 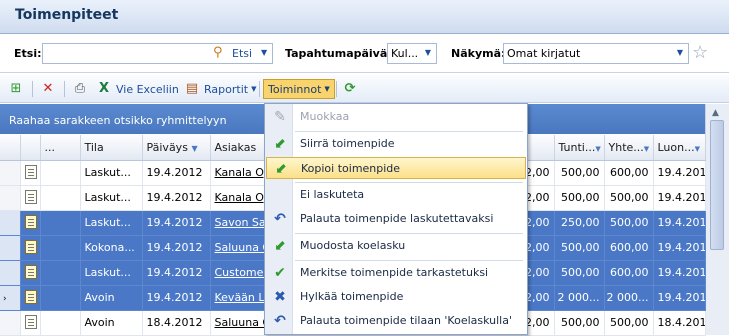 What do you see at coordinates (679, 323) in the screenshot?
I see `cell-created: 18.4.2012` at bounding box center [679, 323].